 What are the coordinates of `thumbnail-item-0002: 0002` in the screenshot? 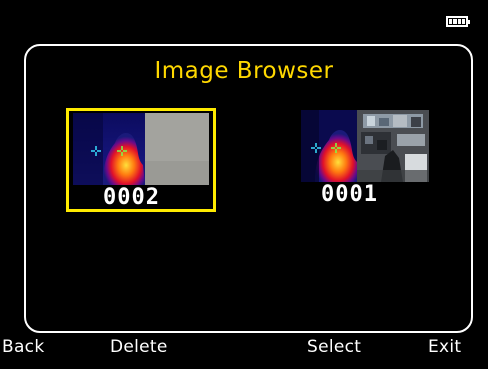 It's located at (141, 160).